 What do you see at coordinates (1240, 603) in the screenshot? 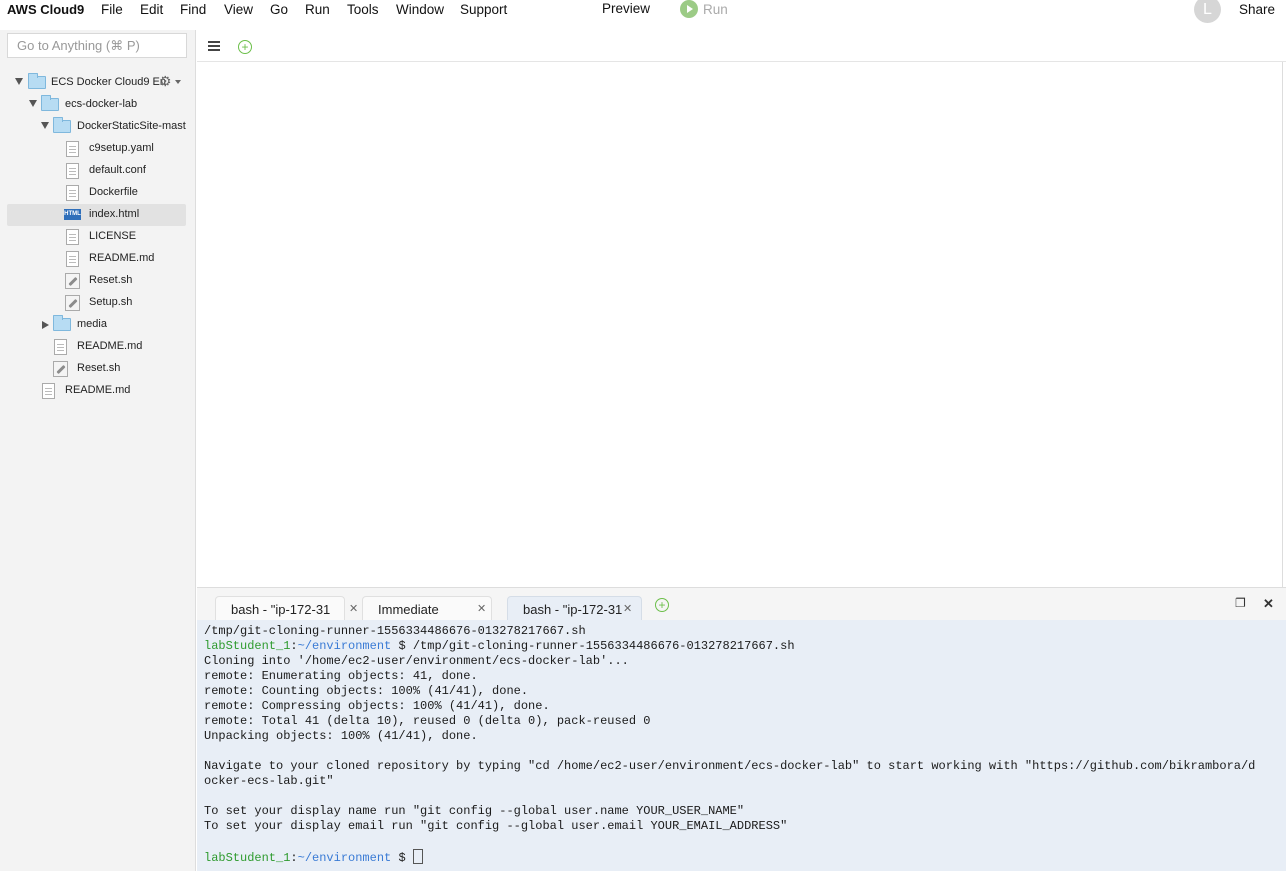
I see `restore-panel-icon: ❐` at bounding box center [1240, 603].